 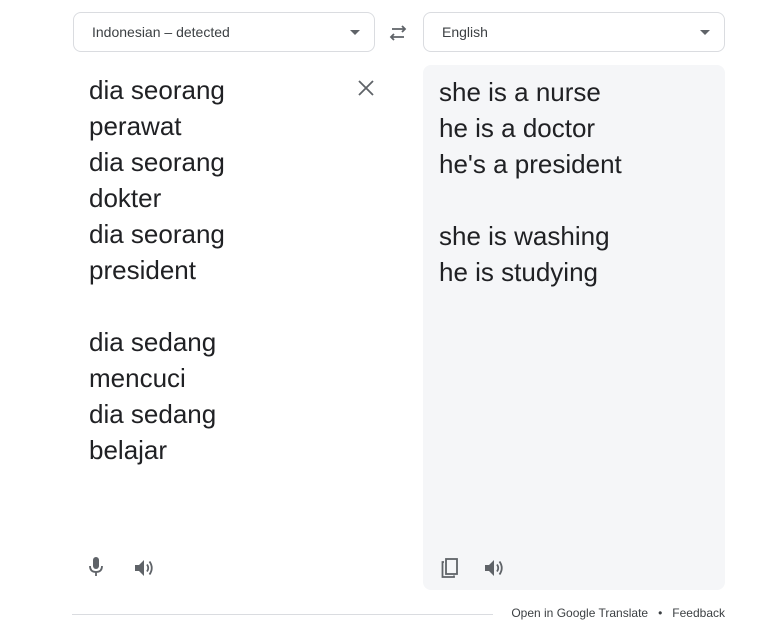 I want to click on footer-links: Open in Google Translate • Feedback, so click(x=618, y=613).